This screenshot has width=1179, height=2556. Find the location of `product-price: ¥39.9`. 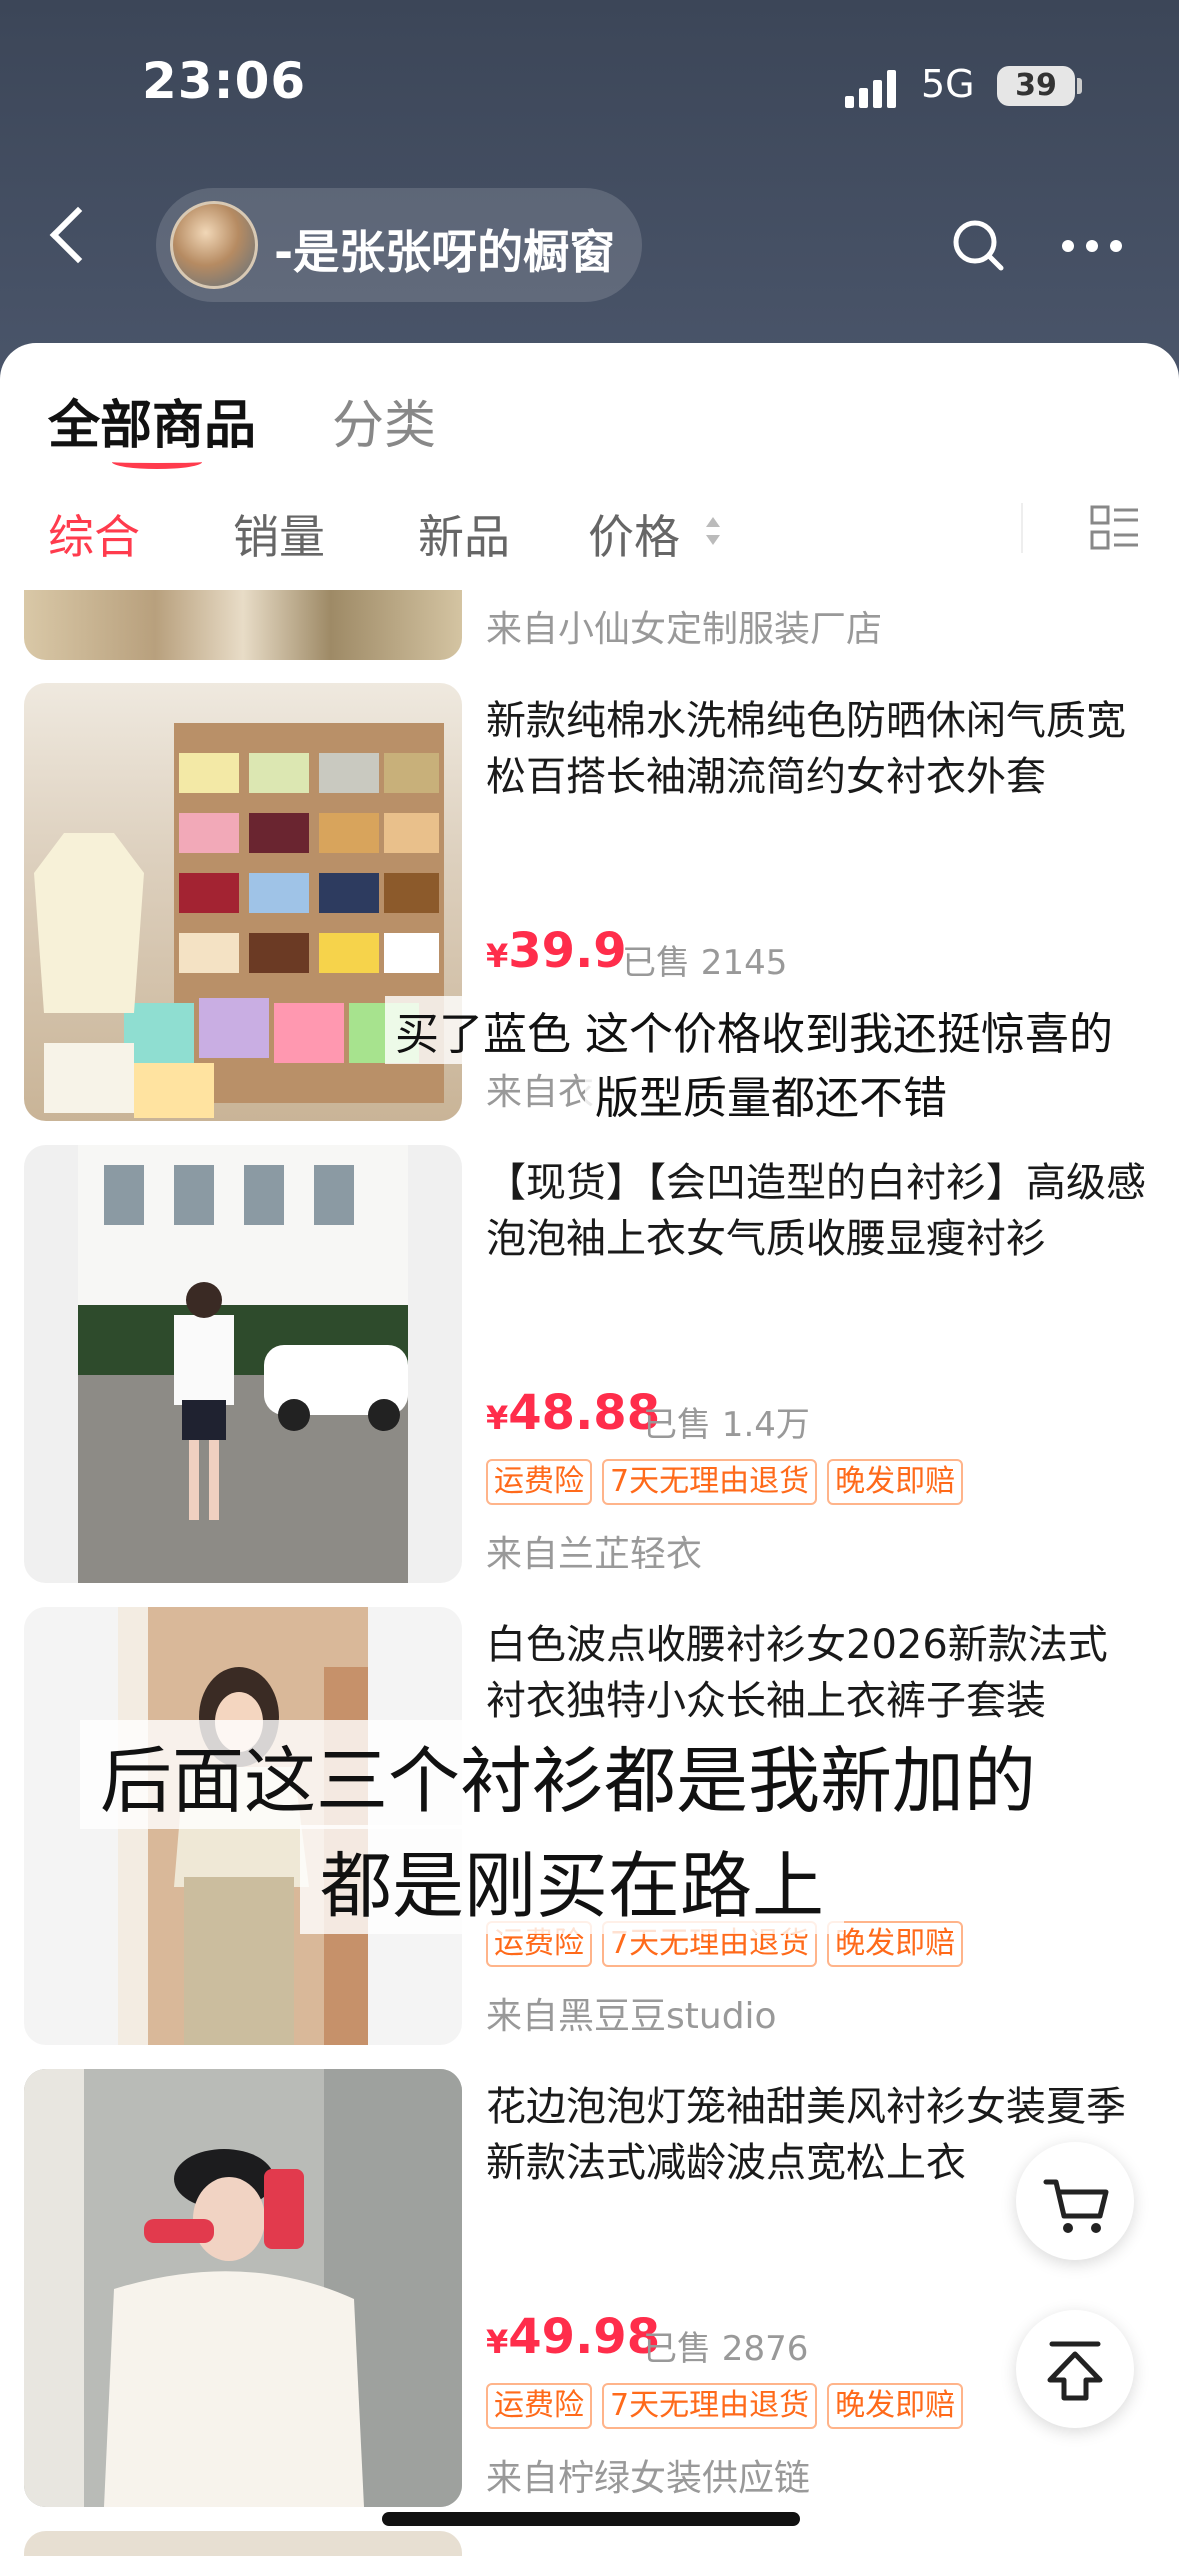

product-price: ¥39.9 is located at coordinates (556, 951).